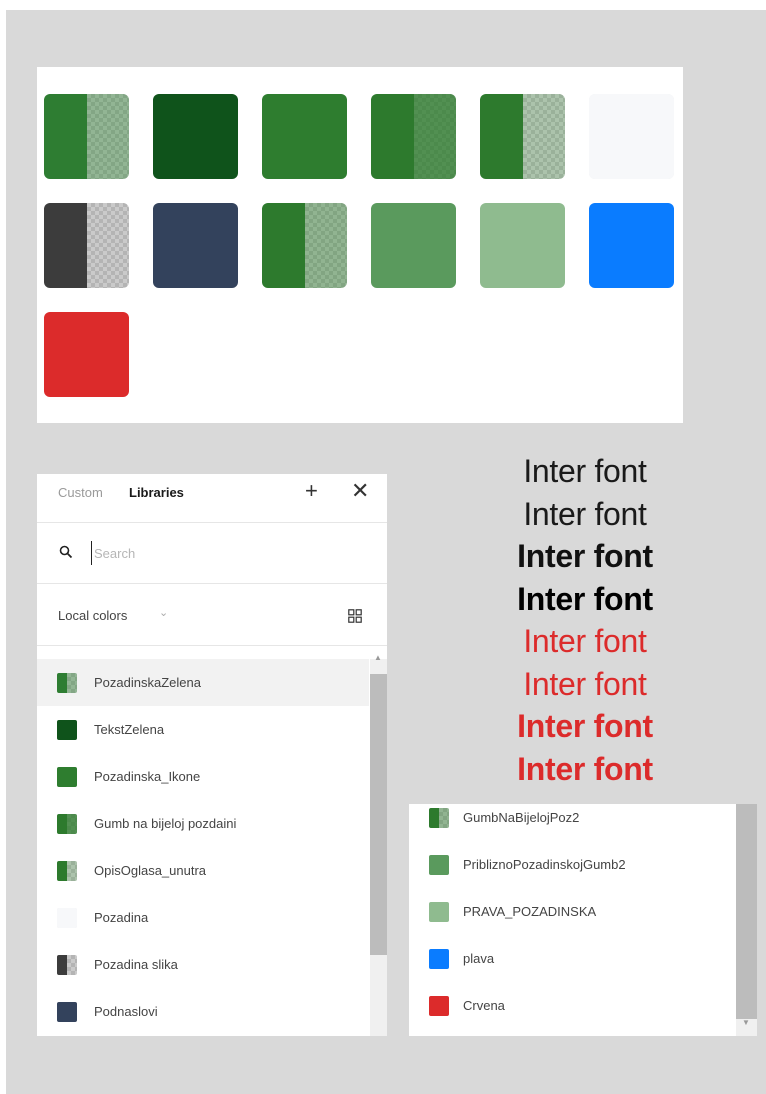 This screenshot has height=1094, width=766. I want to click on color-name-label: PRAVA_POZADINSKA, so click(530, 911).